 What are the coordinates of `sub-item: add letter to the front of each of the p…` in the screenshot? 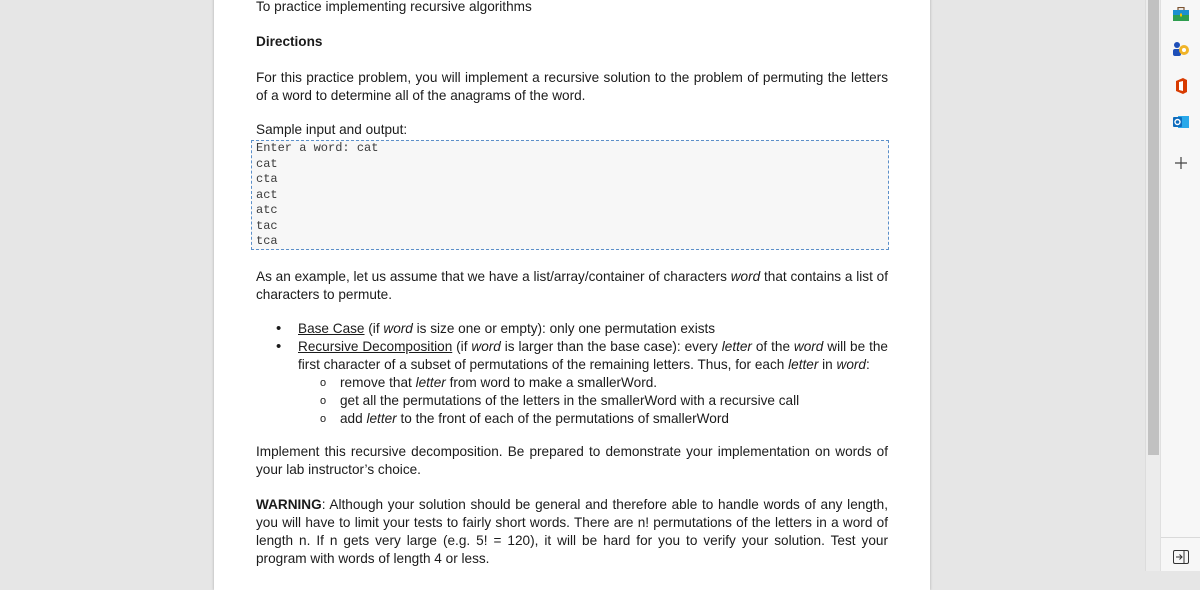 It's located at (593, 419).